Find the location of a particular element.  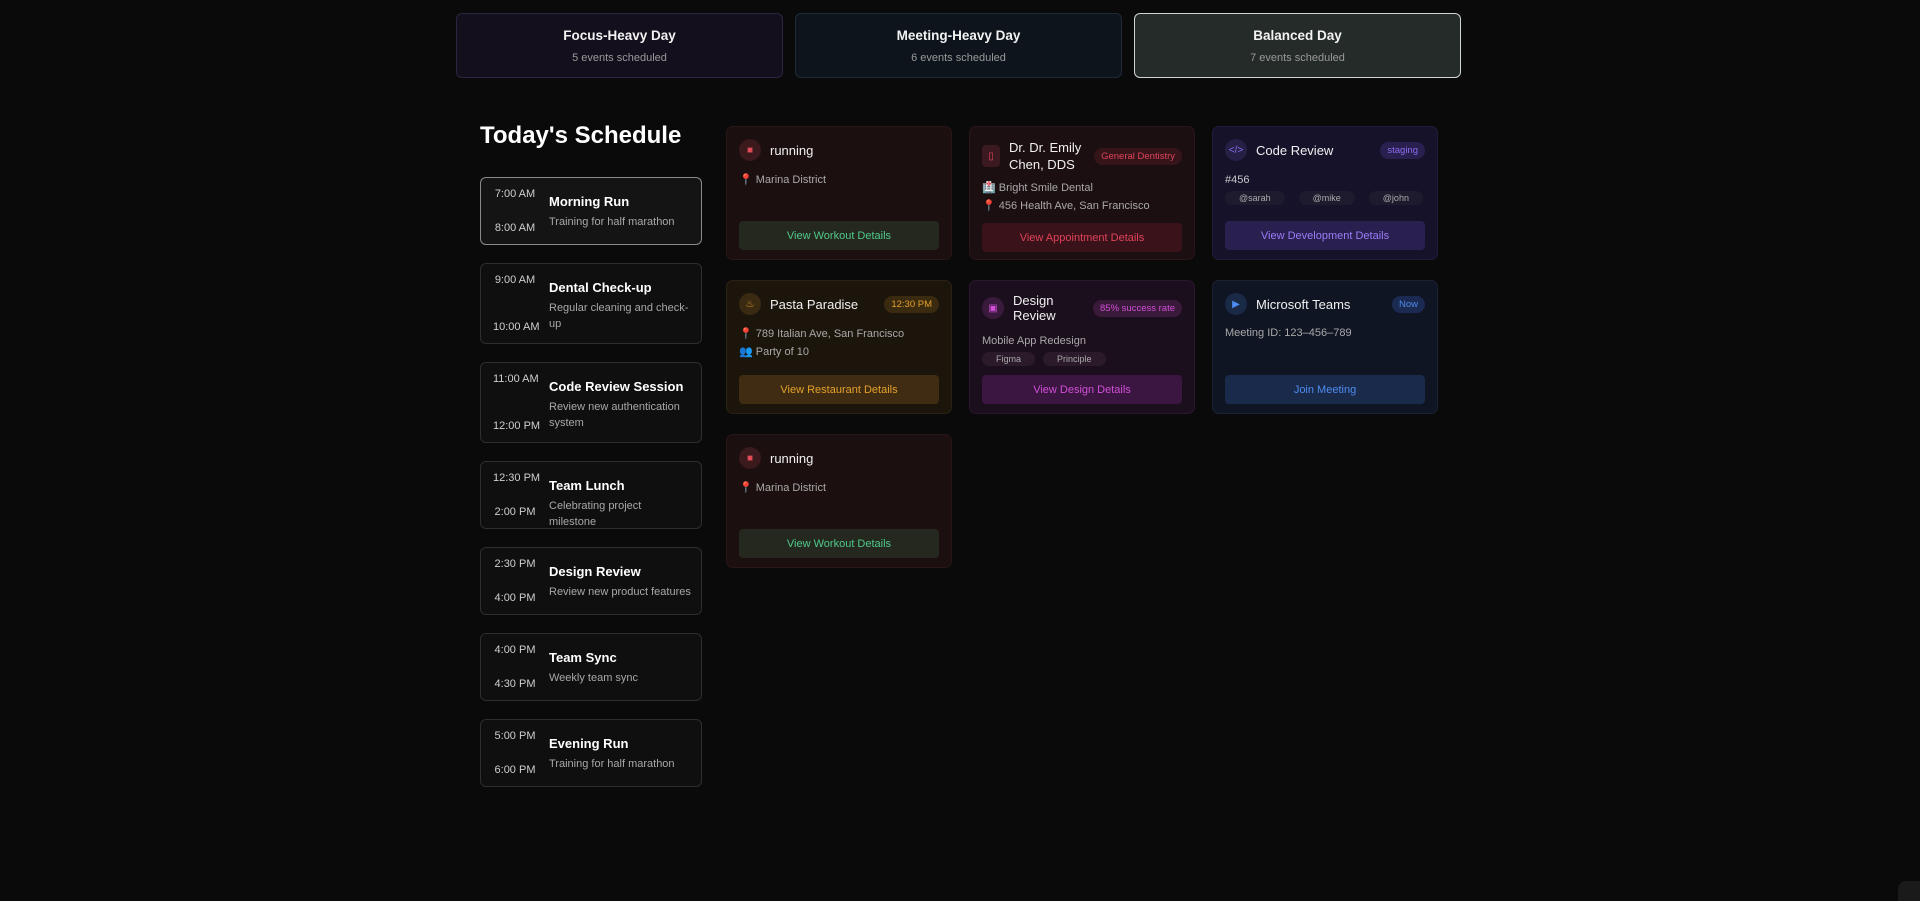

utensils-icon: ♨ is located at coordinates (750, 304).